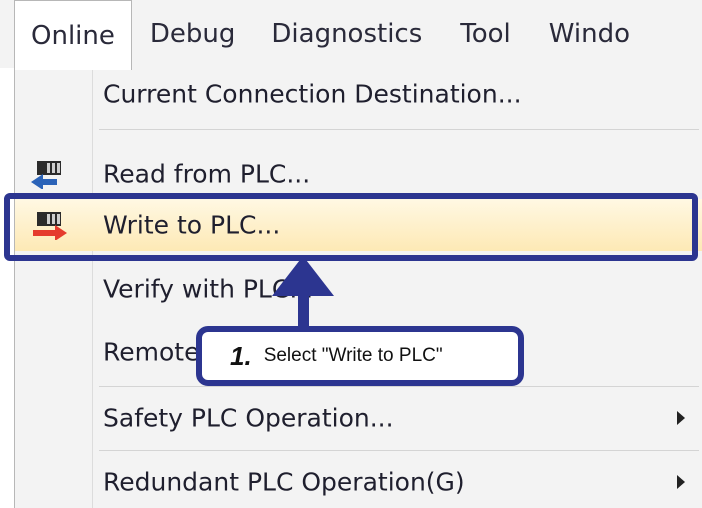 The height and width of the screenshot is (508, 702). Describe the element at coordinates (485, 34) in the screenshot. I see `menu-tool: Tool` at that location.